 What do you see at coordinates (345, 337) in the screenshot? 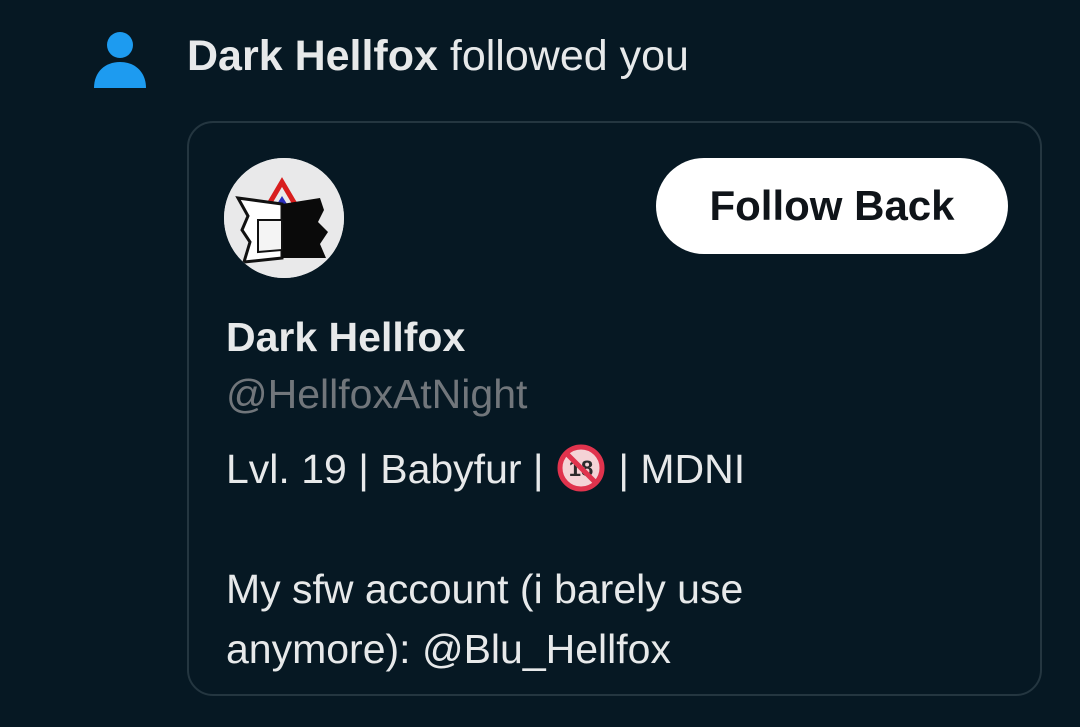
I see `profile-display-name: Dark Hellfox` at bounding box center [345, 337].